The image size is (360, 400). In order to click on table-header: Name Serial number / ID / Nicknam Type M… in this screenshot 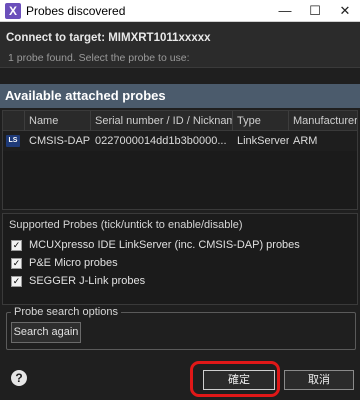, I will do `click(180, 121)`.